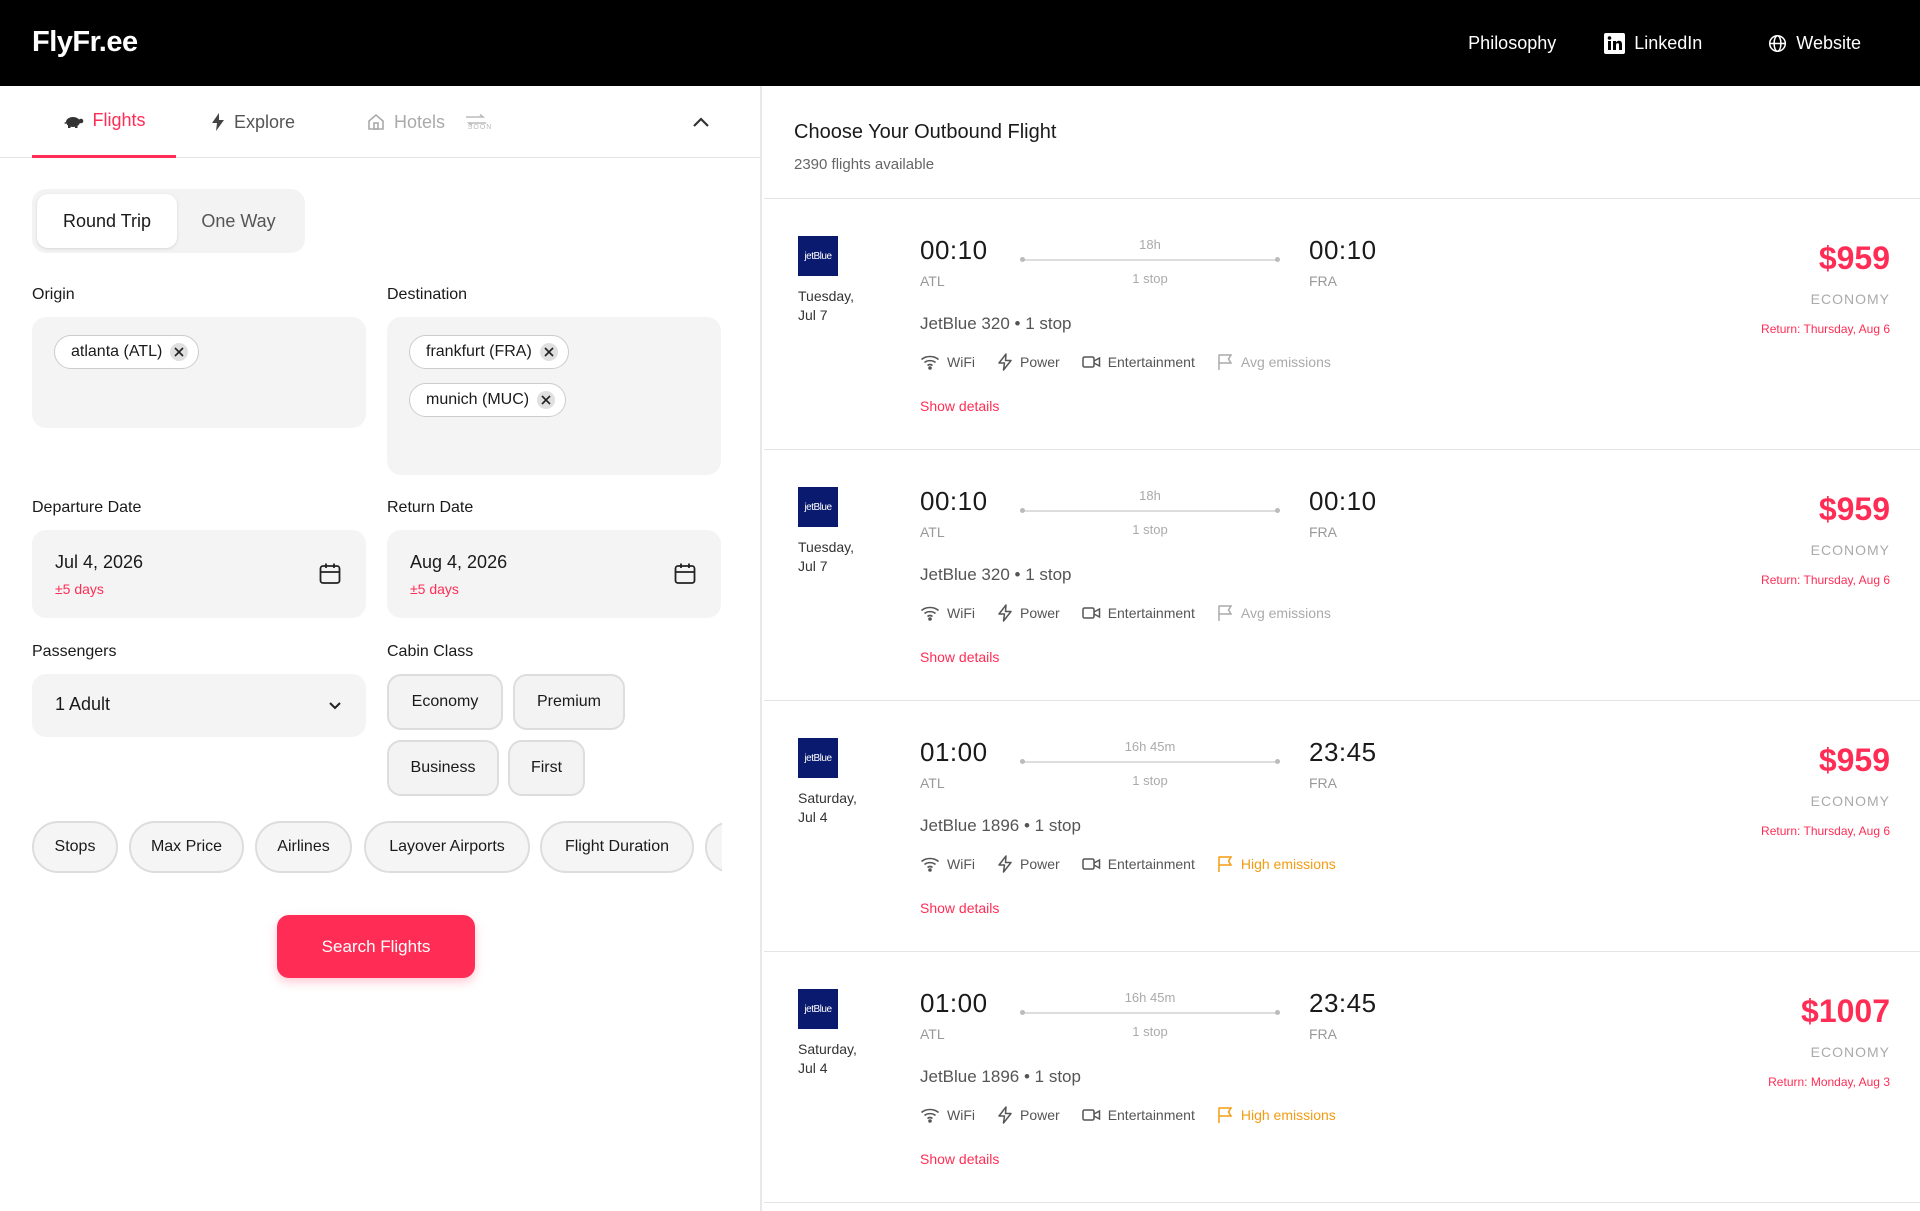  What do you see at coordinates (1828, 42) in the screenshot?
I see `nav-website-label: Website` at bounding box center [1828, 42].